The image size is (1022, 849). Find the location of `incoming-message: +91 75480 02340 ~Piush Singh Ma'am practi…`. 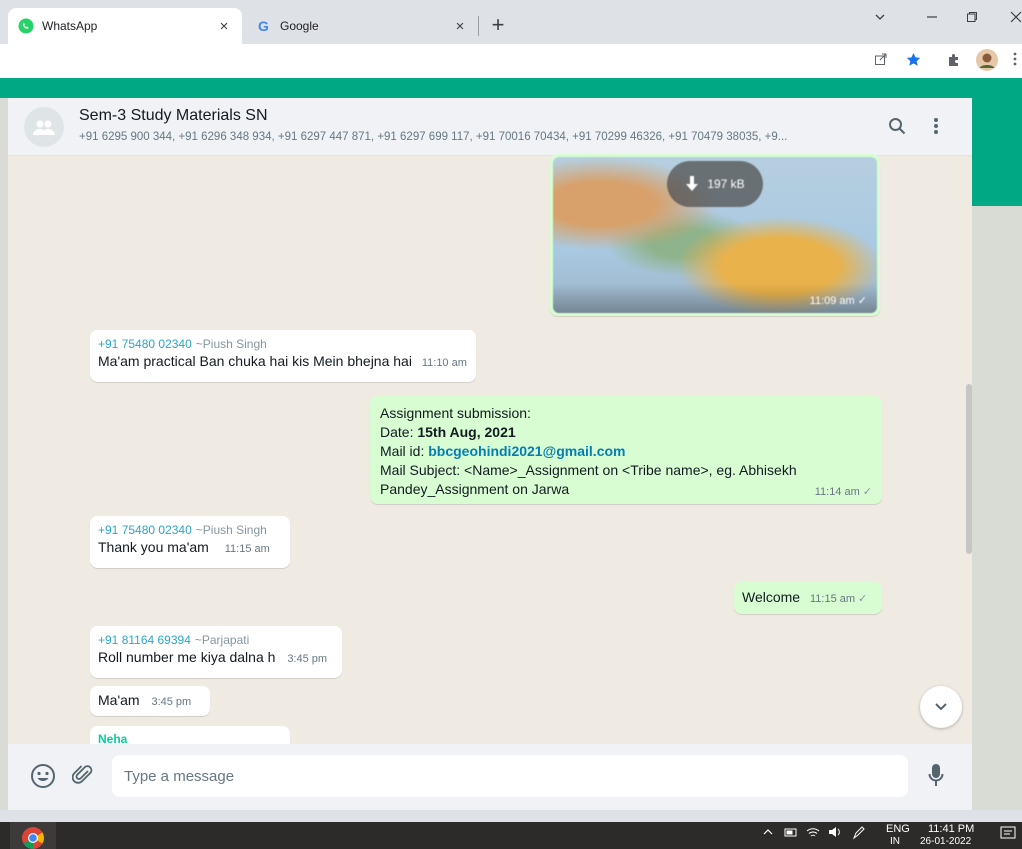

incoming-message: +91 75480 02340 ~Piush Singh Ma'am practi… is located at coordinates (283, 356).